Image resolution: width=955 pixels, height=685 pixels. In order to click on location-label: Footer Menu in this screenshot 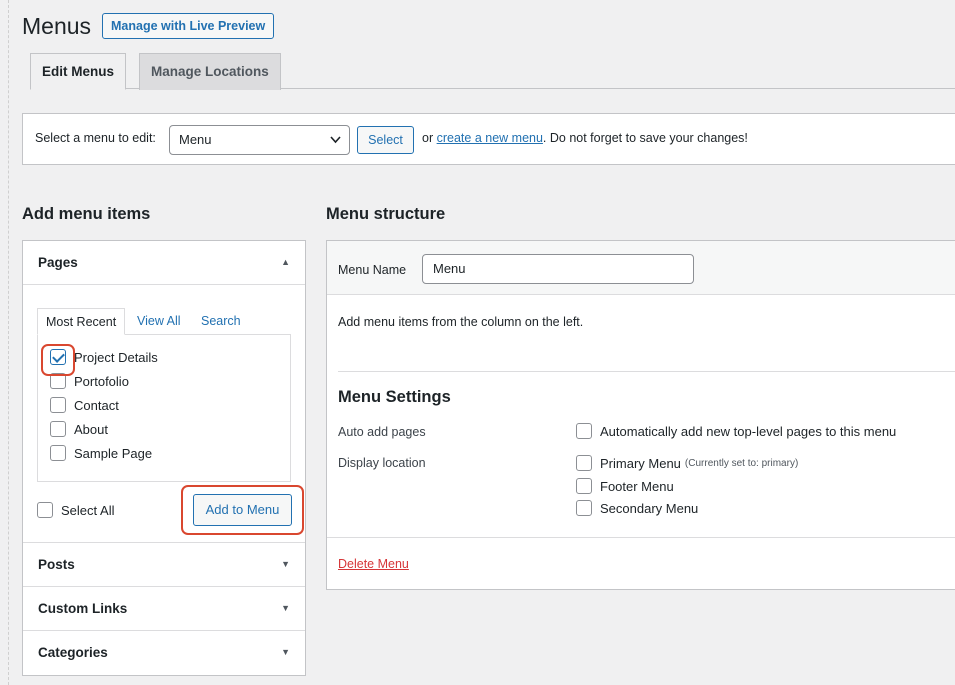, I will do `click(637, 486)`.